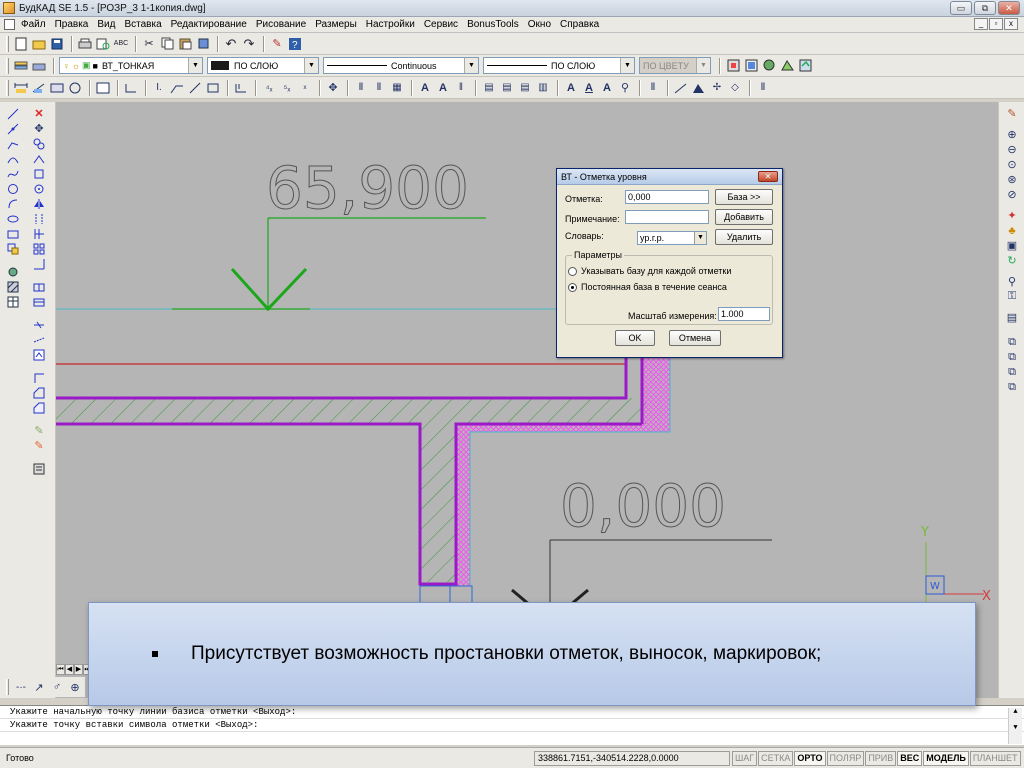 The image size is (1024, 768). I want to click on column-mark-icon: Ⅱ, so click(361, 88).